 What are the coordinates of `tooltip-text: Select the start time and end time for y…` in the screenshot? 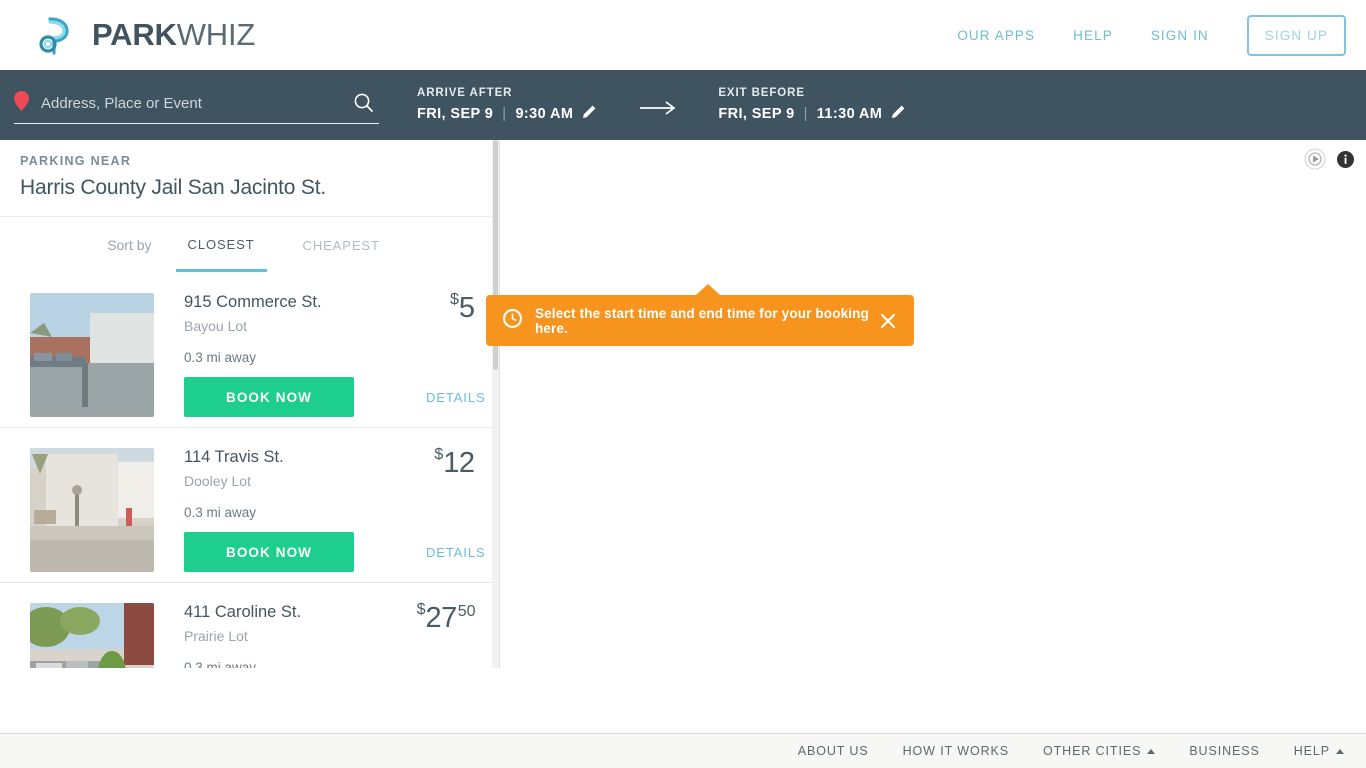 It's located at (702, 320).